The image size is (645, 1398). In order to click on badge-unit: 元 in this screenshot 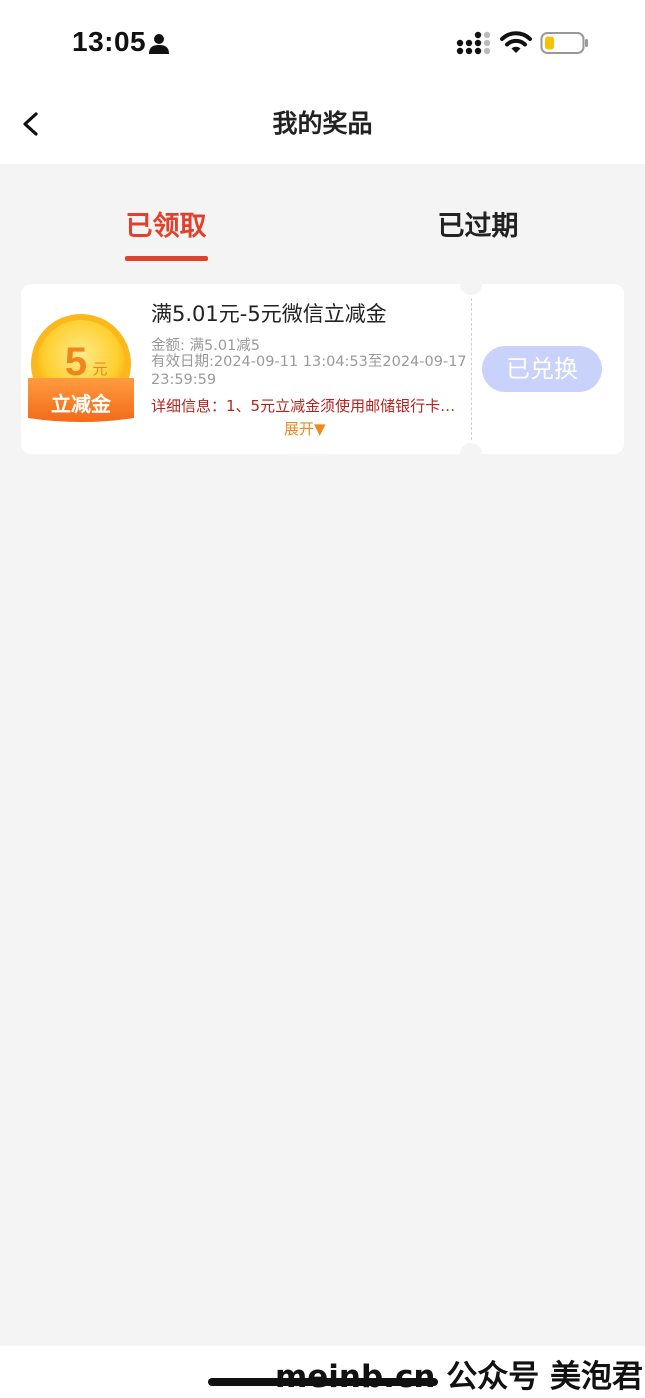, I will do `click(99, 369)`.